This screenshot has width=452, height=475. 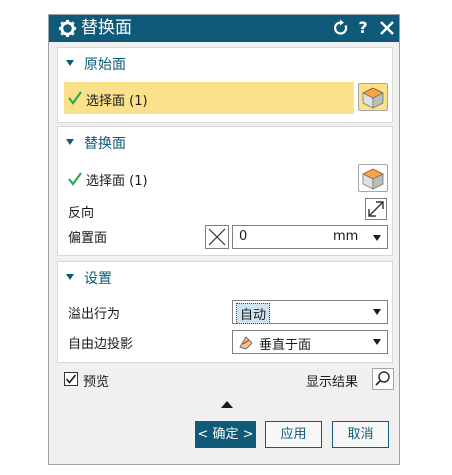 I want to click on title-bar: 替换面 ?, so click(x=224, y=28).